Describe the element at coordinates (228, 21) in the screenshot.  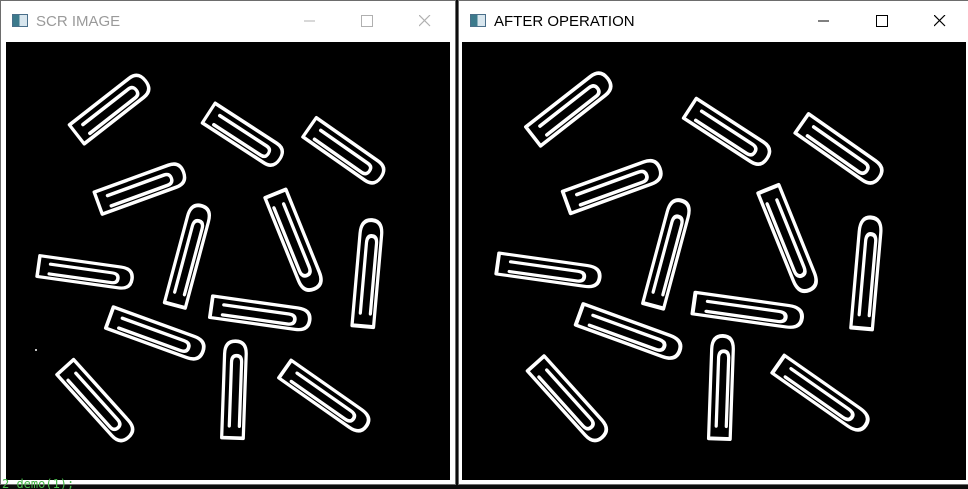
I see `source-window-titlebar: SCR IMAGE` at that location.